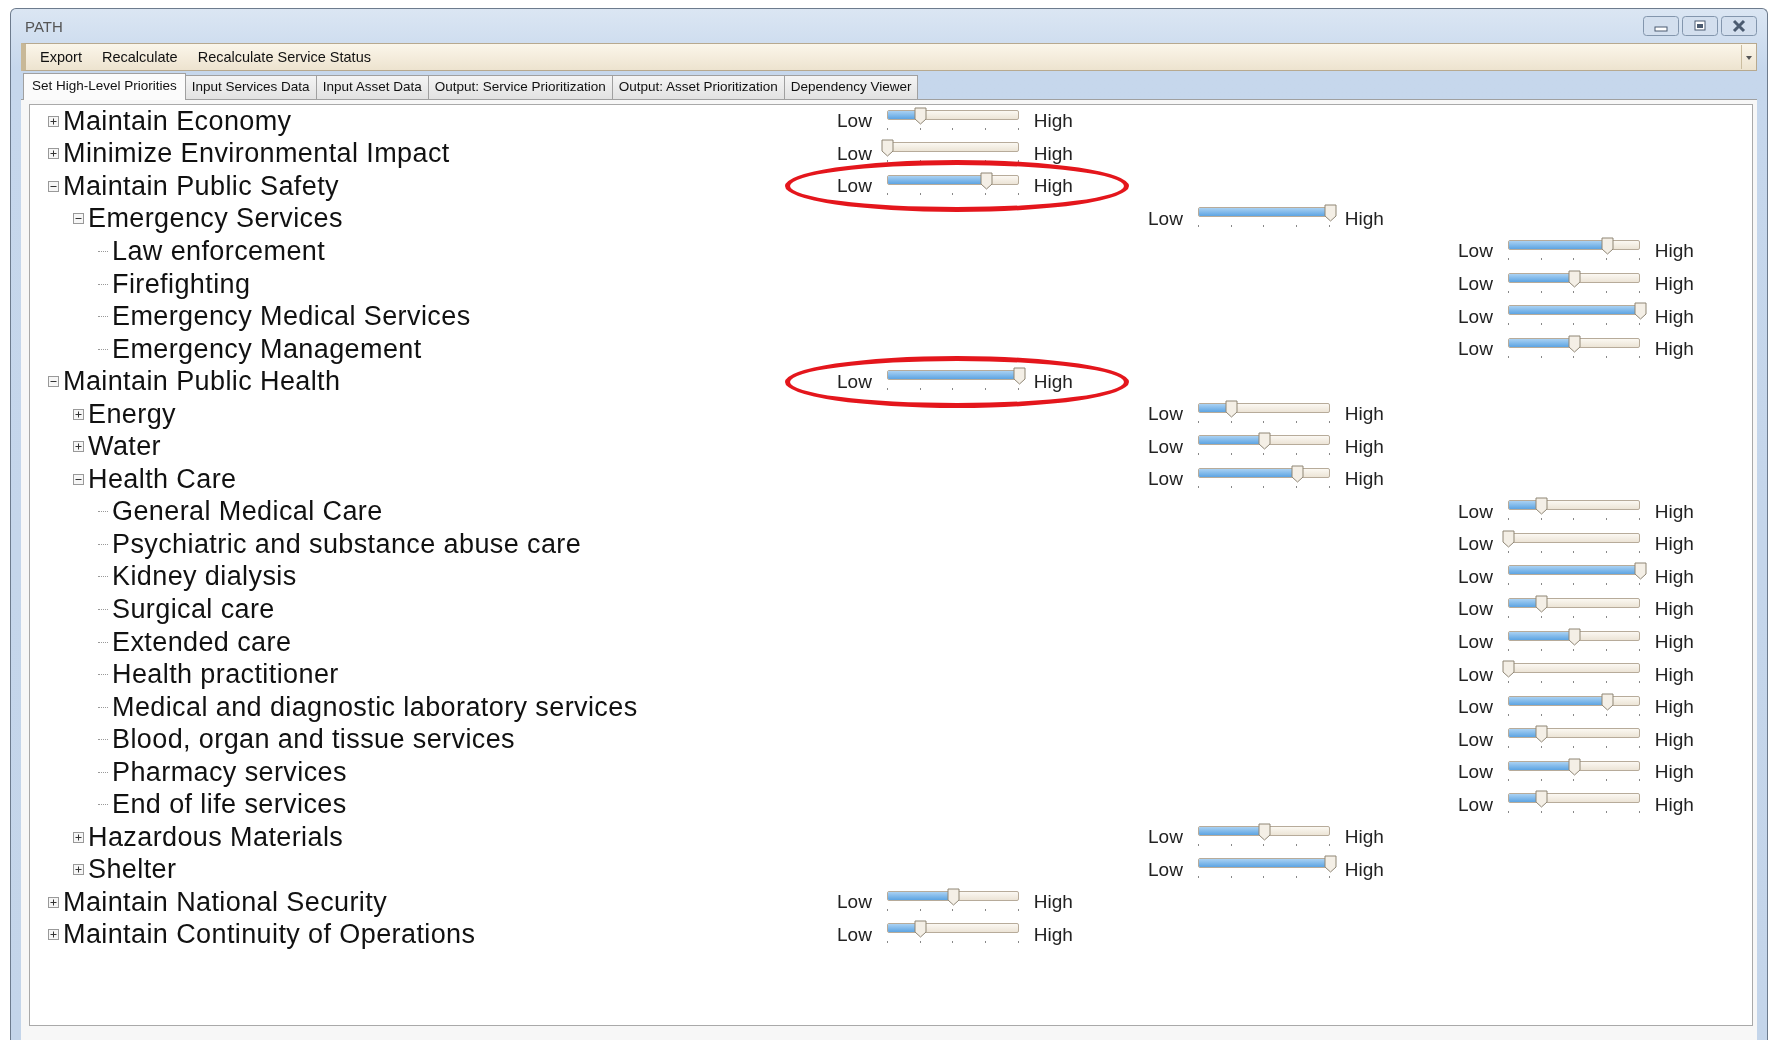  I want to click on menu-item: Export, so click(61, 57).